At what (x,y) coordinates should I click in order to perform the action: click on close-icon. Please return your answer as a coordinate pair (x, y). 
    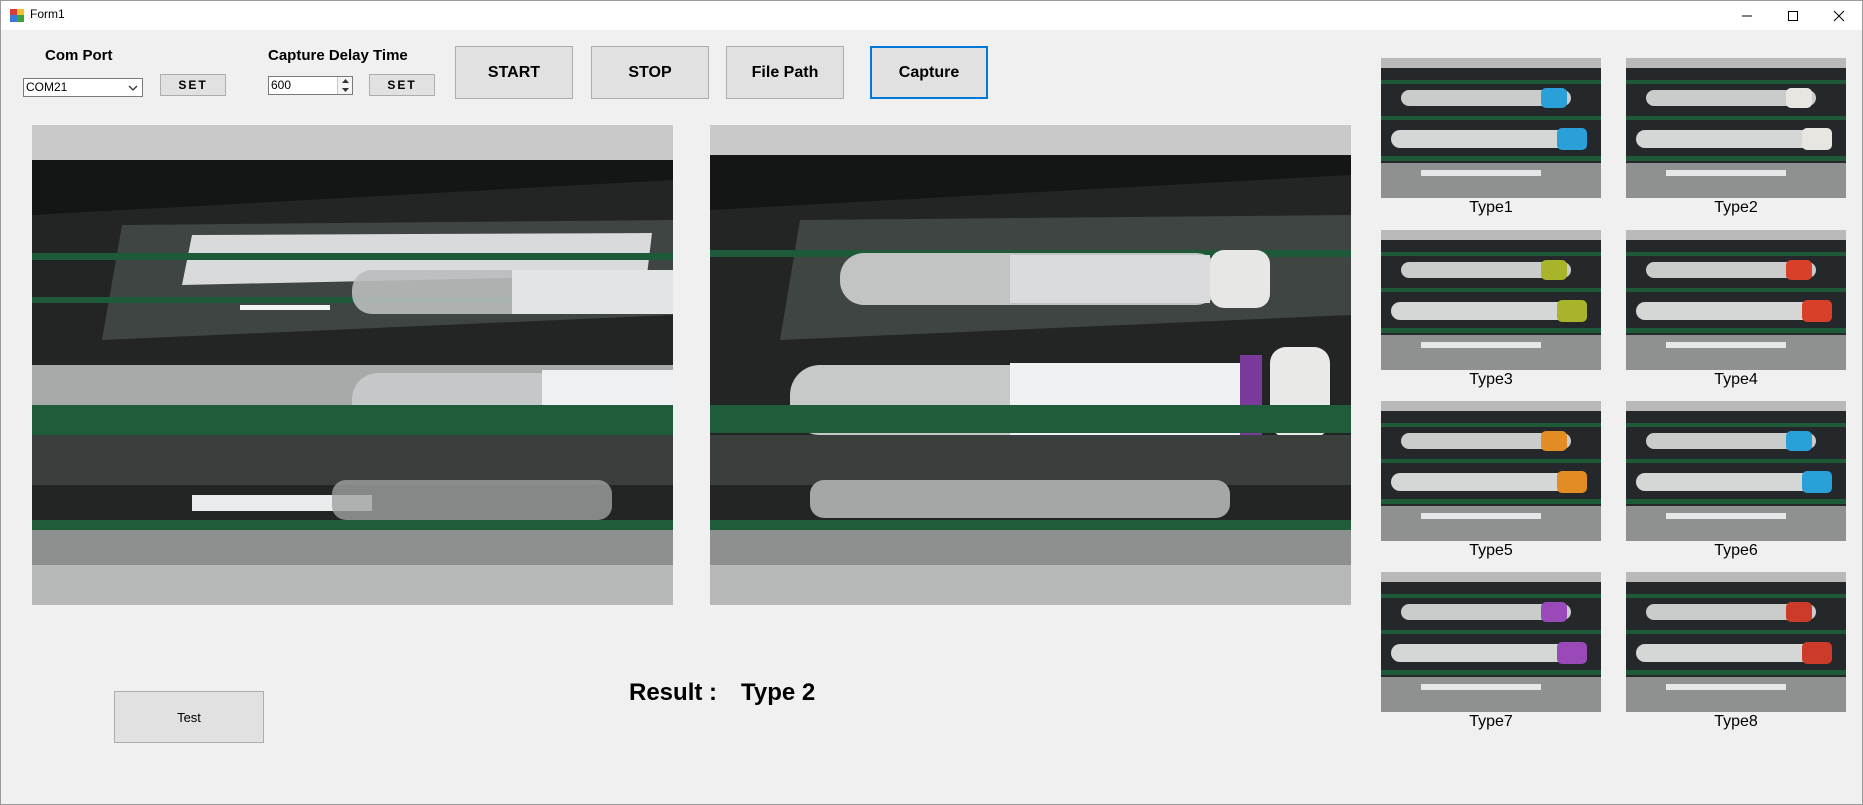
    Looking at the image, I should click on (1839, 15).